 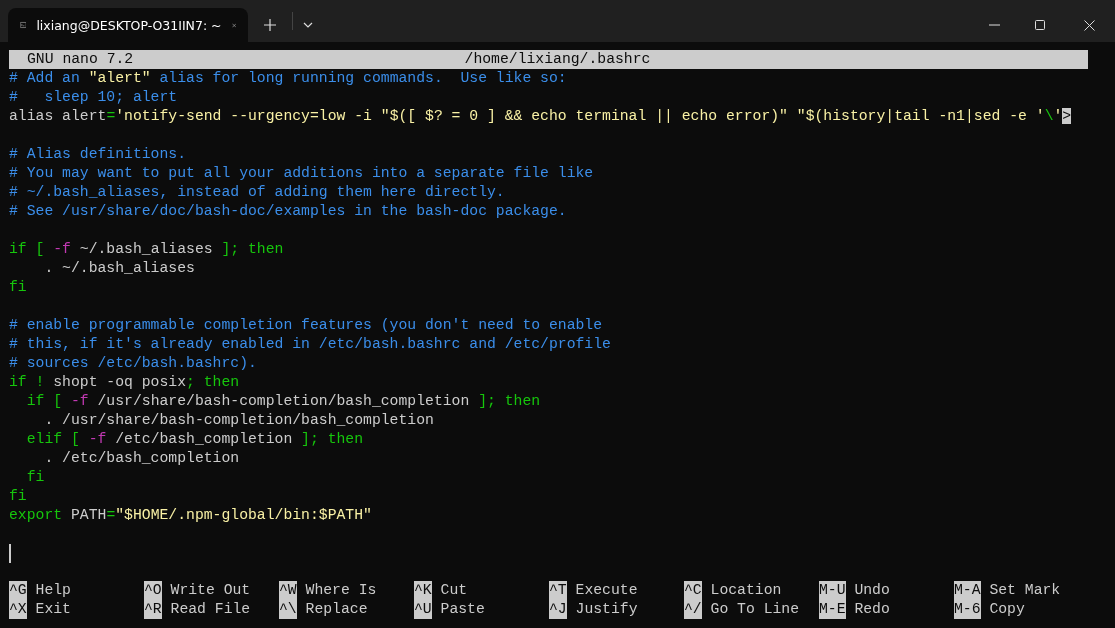 What do you see at coordinates (1025, 590) in the screenshot?
I see `shortcut-label: Set Mark` at bounding box center [1025, 590].